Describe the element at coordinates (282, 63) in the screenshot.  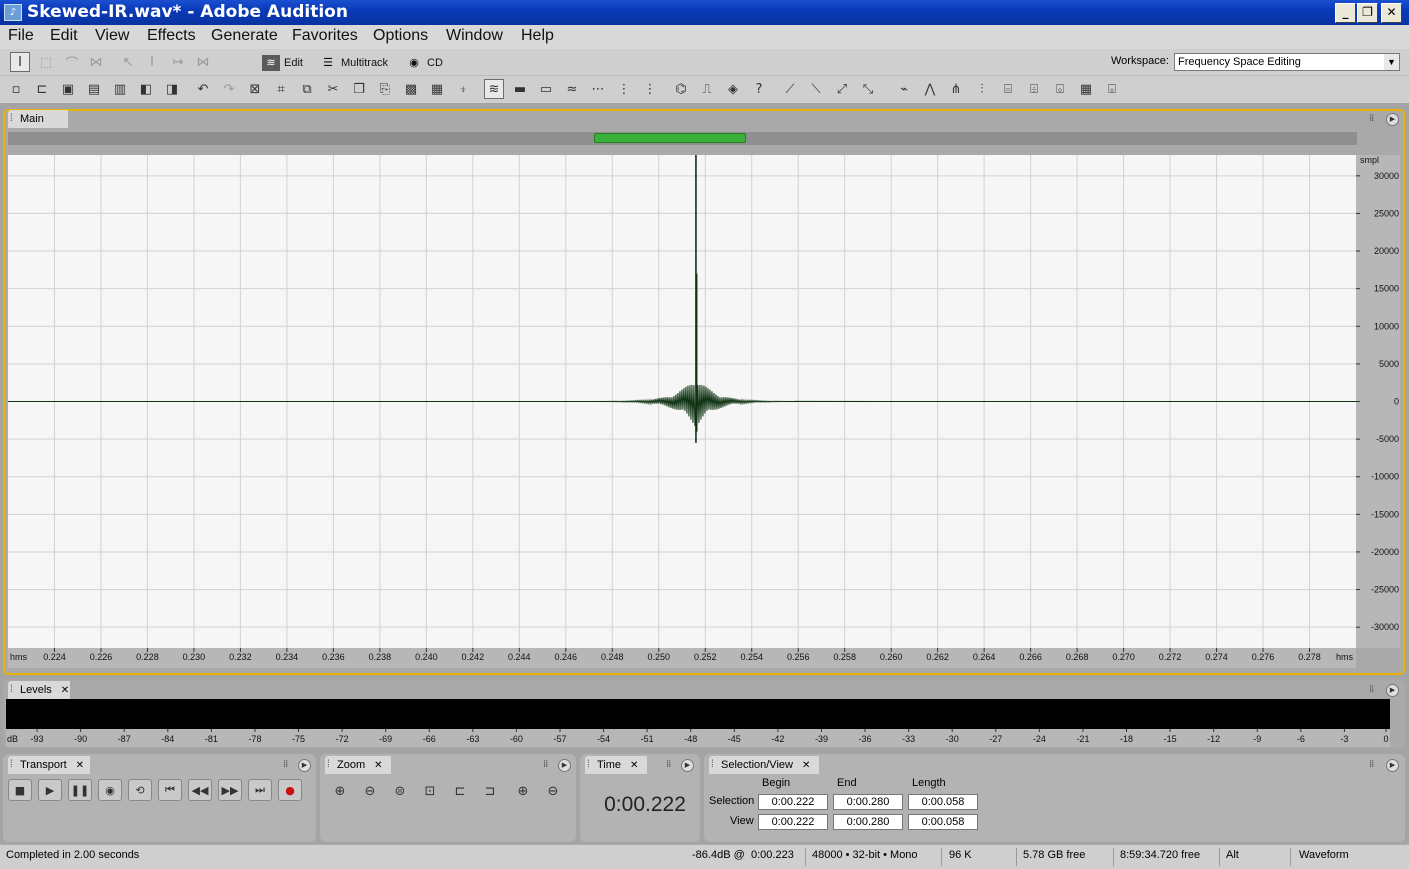
I see `edit-view-button: ≋ Edit` at that location.